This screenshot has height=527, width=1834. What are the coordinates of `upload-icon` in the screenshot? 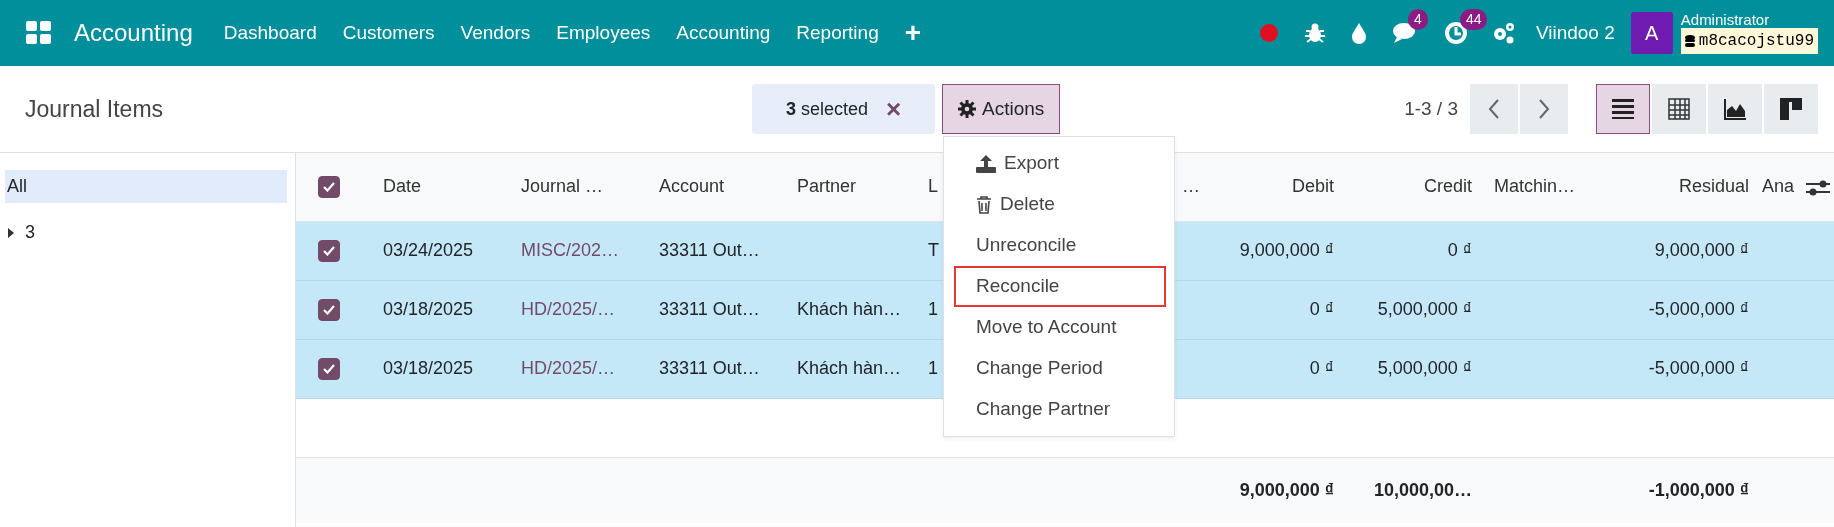 It's located at (986, 163).